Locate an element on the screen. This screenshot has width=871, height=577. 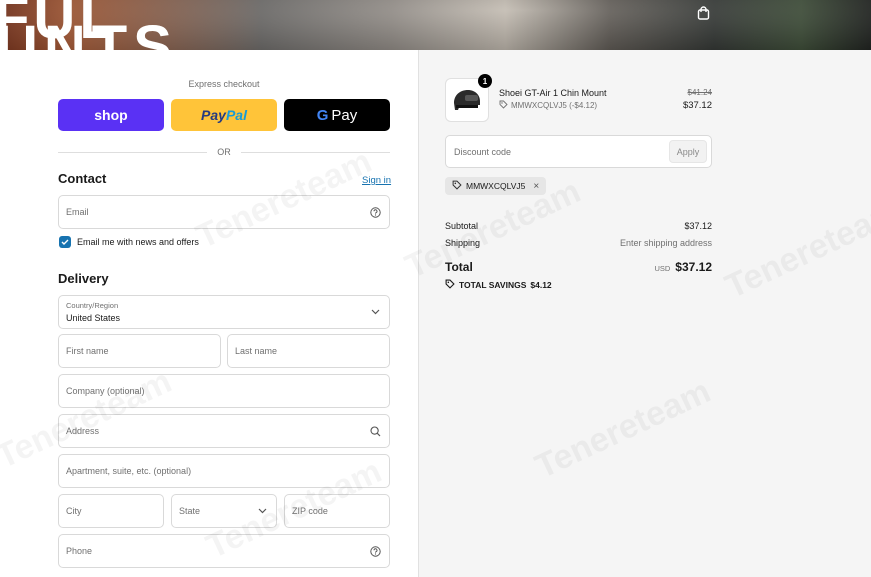
google-g-icon: G is located at coordinates (322, 115).